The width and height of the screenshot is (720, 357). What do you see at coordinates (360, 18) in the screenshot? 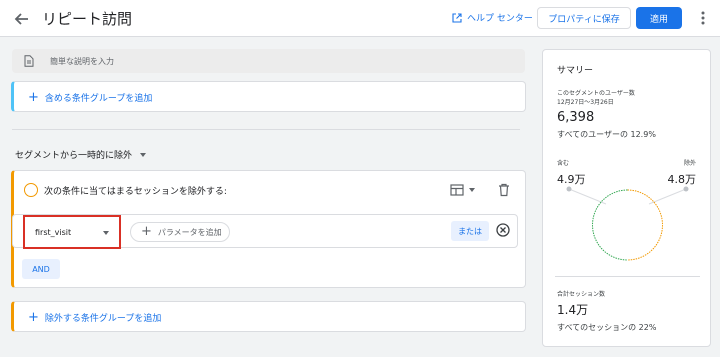
I see `top-bar: リピート訪問 ヘルプ センター プロパティに保存 適用` at bounding box center [360, 18].